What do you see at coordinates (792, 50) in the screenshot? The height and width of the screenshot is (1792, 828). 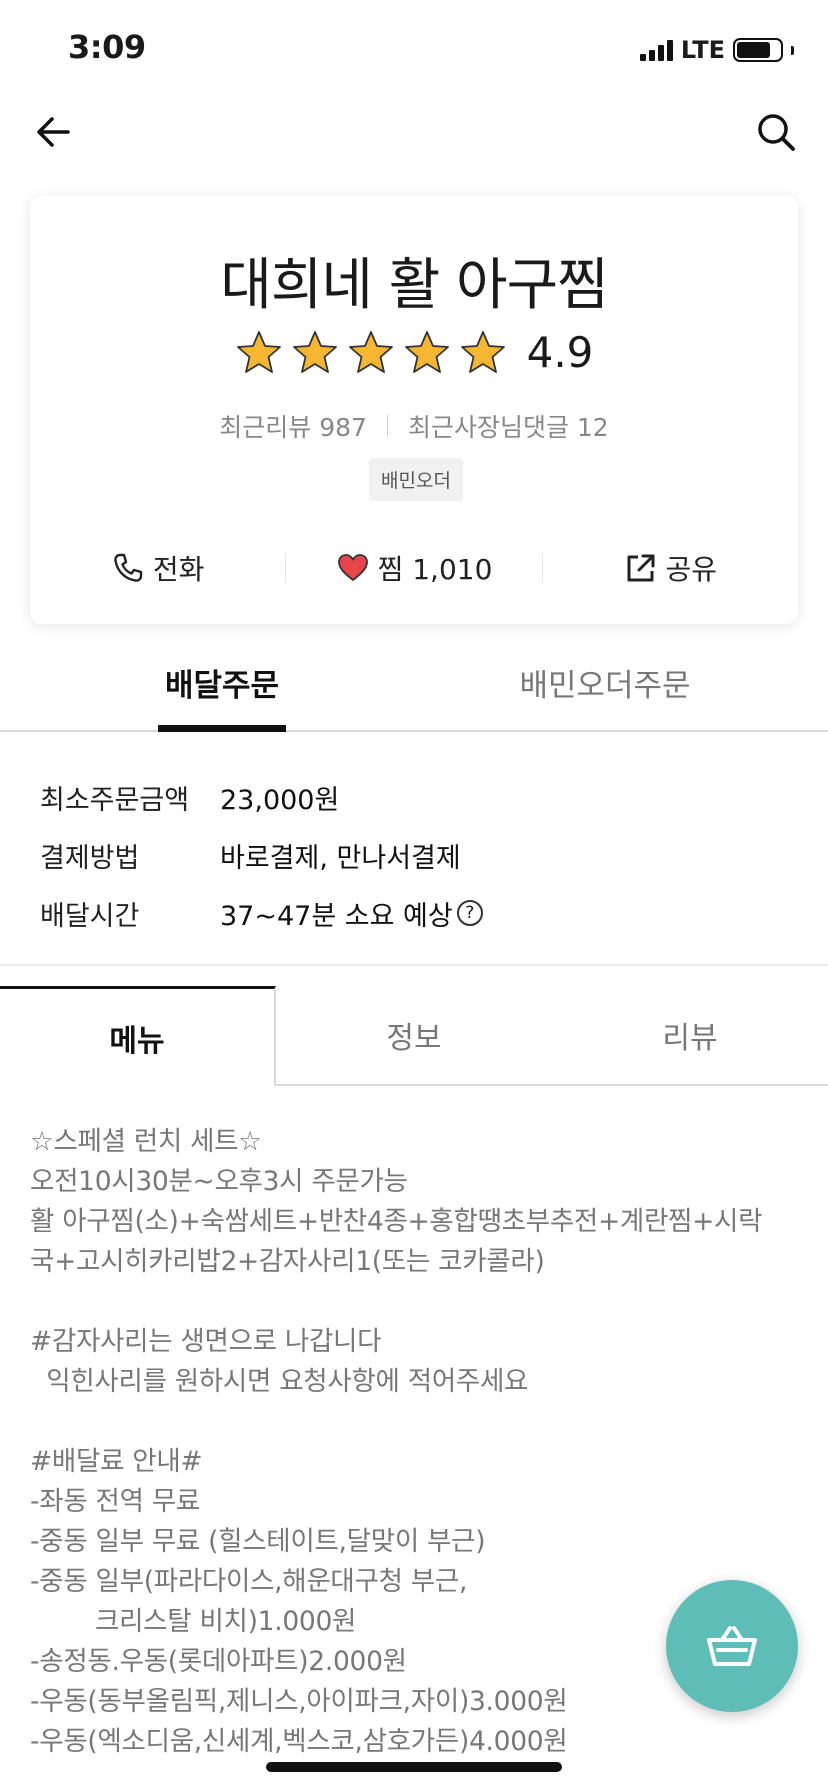 I see `battery-tip` at bounding box center [792, 50].